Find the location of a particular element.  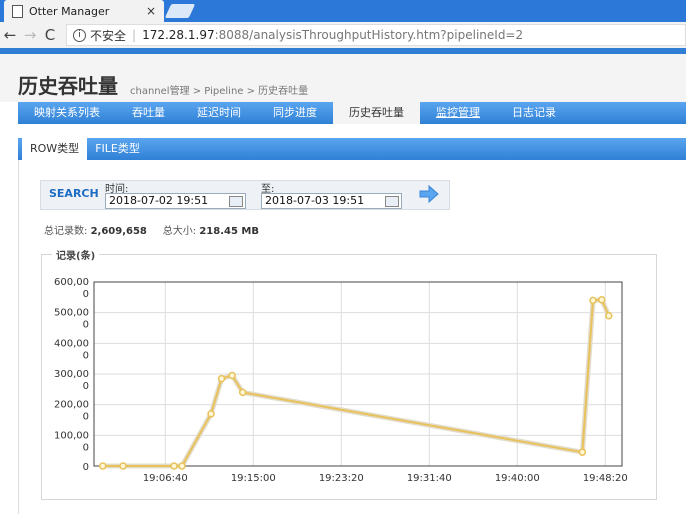

y-tick-label-part: 200,00 is located at coordinates (71, 405).